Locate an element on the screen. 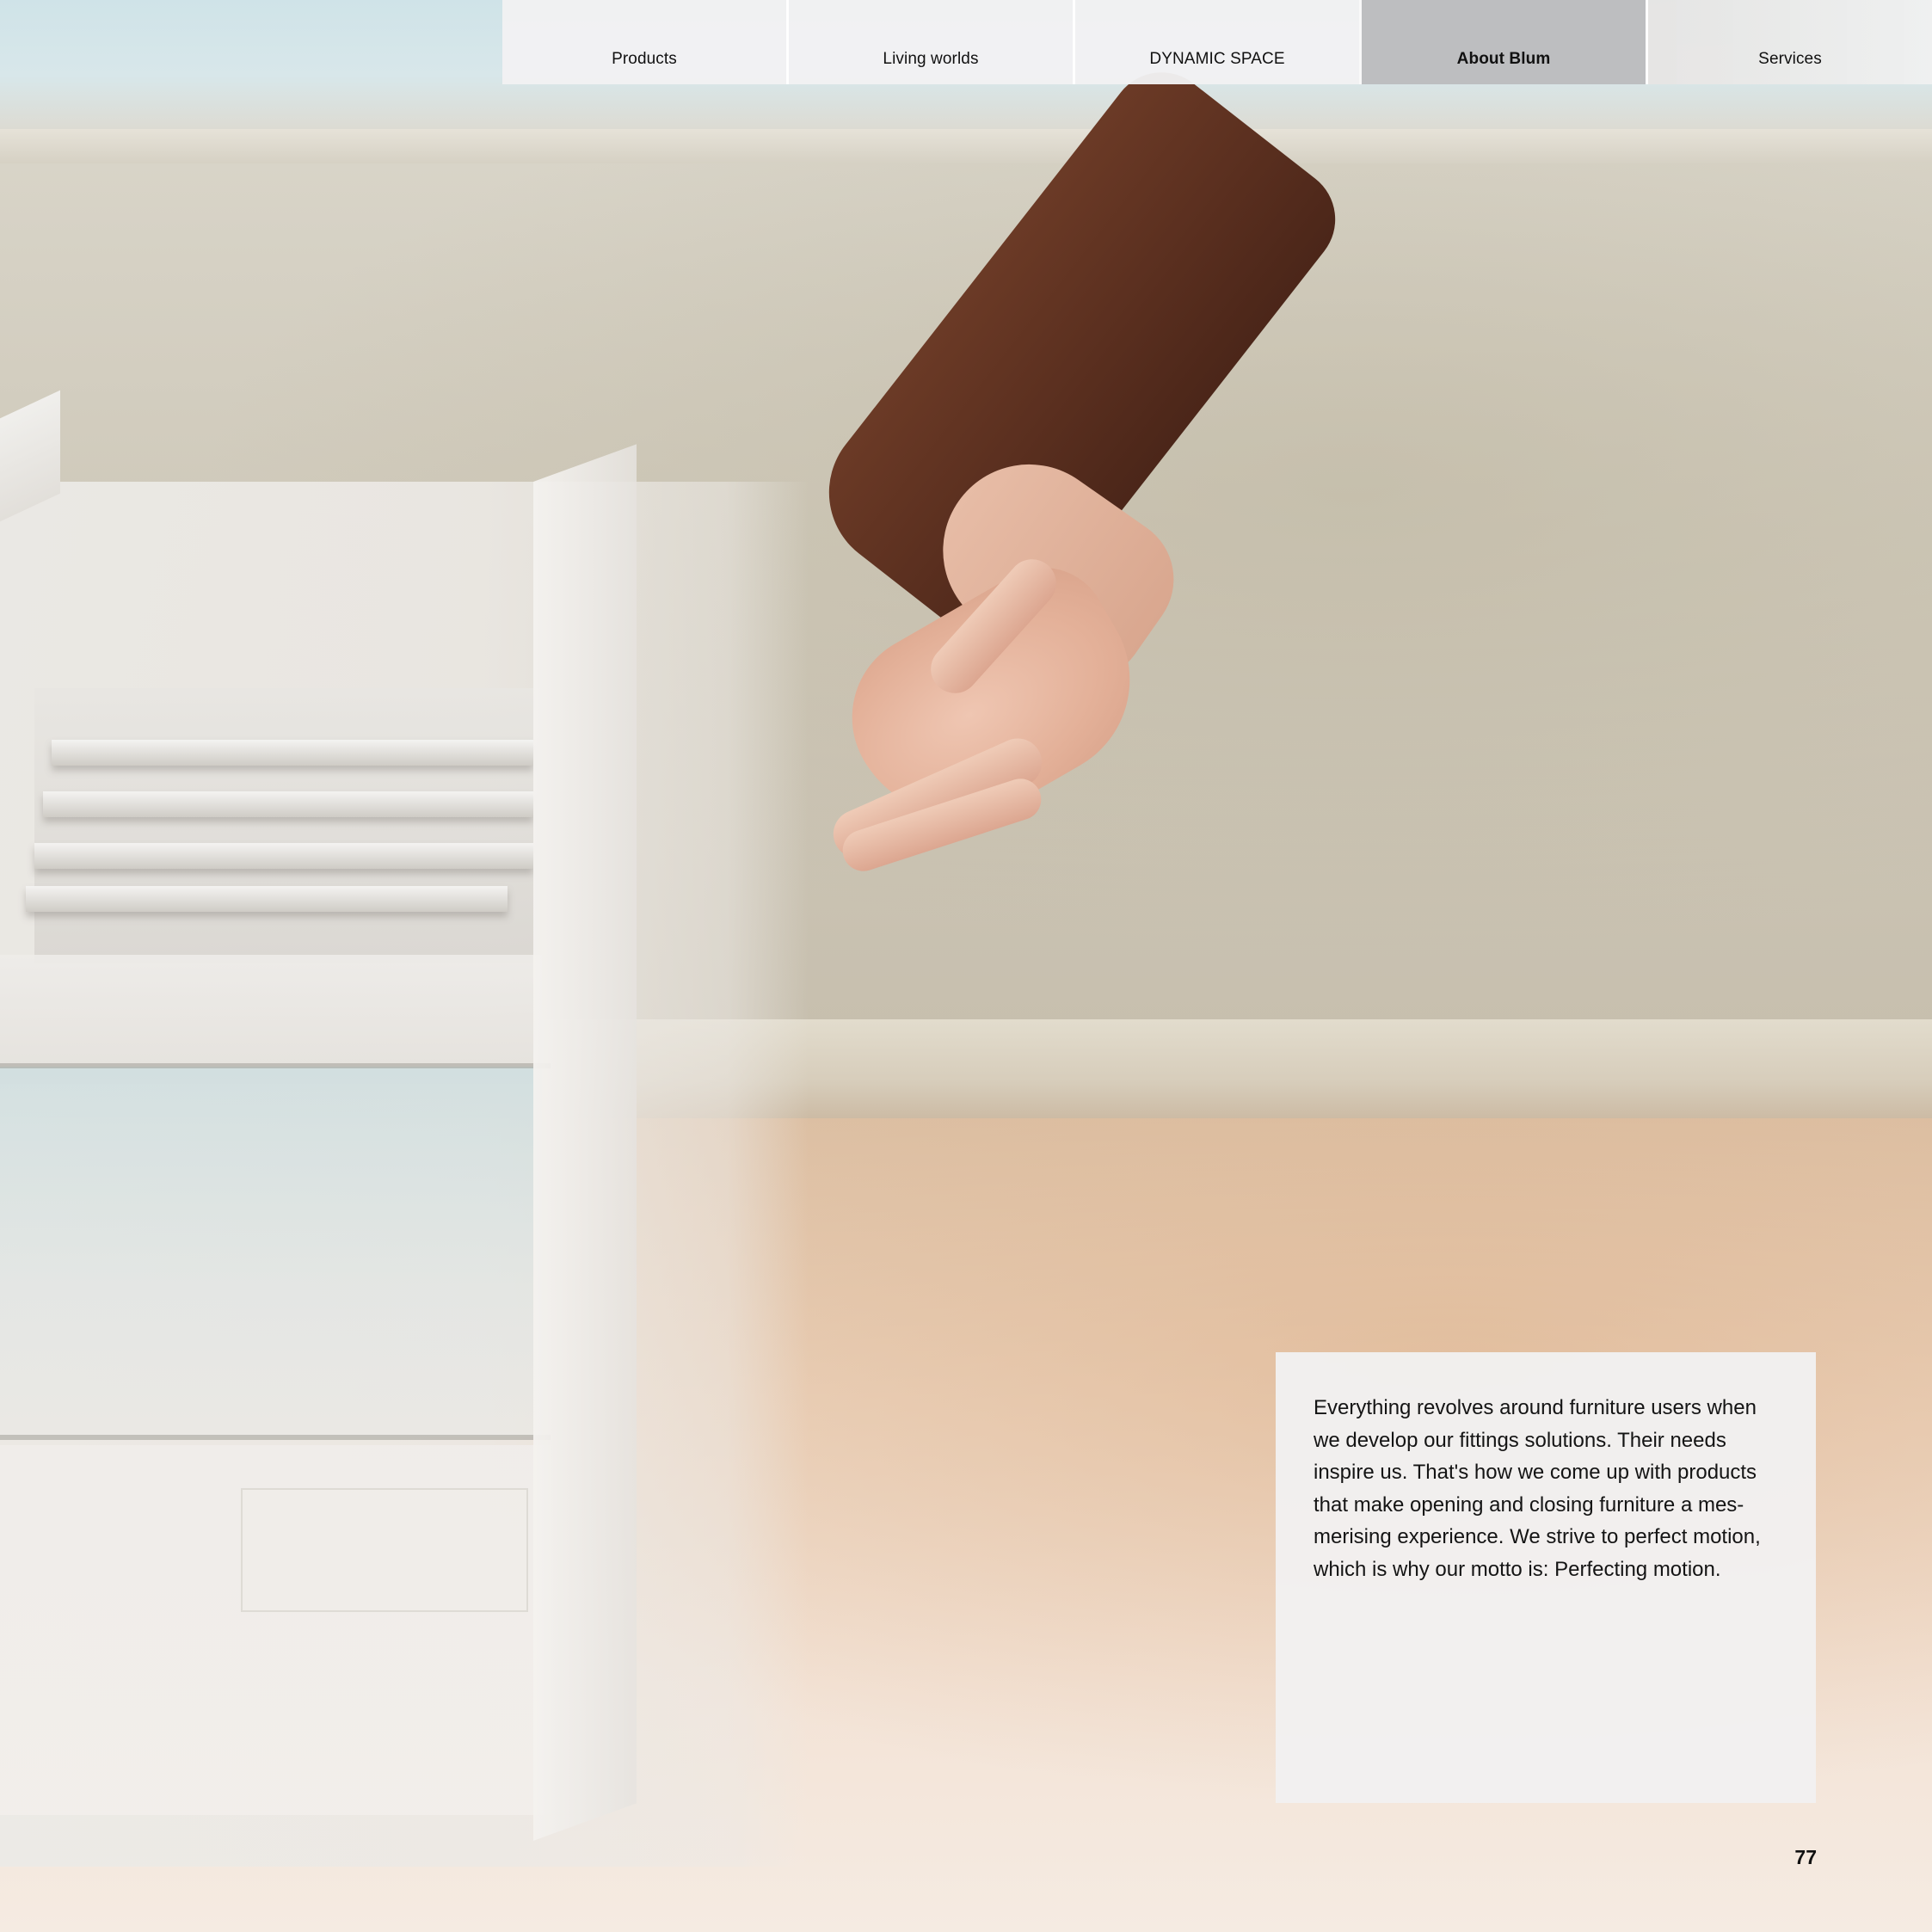 The width and height of the screenshot is (1932, 1932). page-number: 77 is located at coordinates (1805, 1857).